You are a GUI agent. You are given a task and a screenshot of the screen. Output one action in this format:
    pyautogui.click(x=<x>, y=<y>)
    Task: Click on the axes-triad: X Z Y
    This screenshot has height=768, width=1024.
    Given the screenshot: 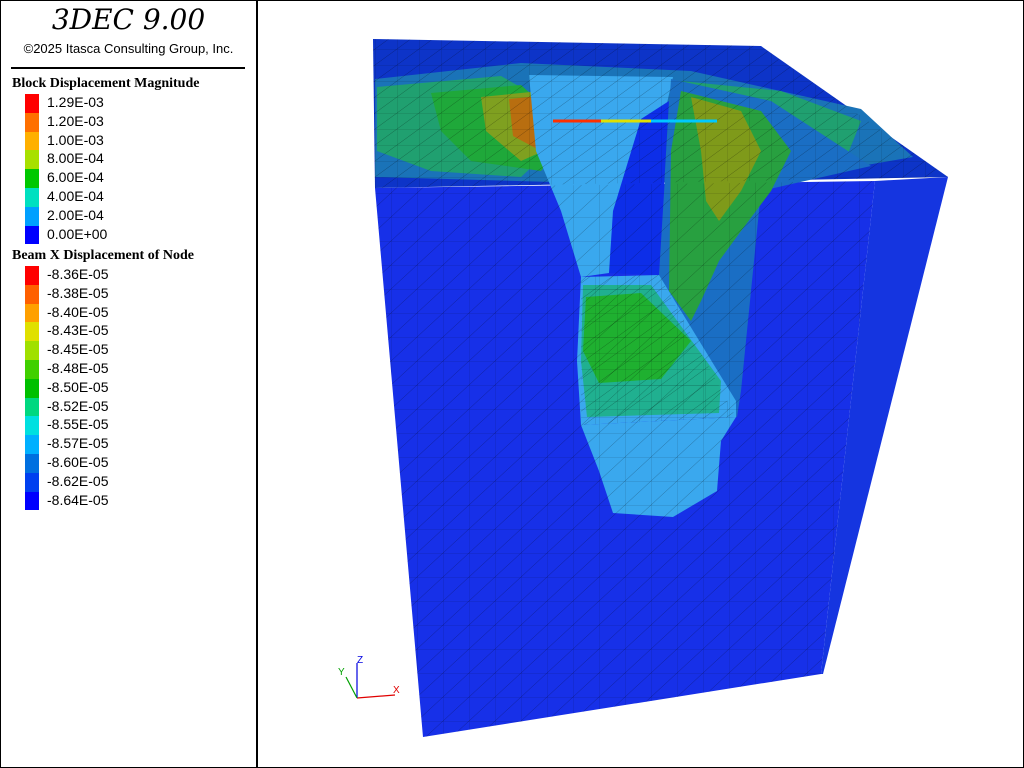 What is the action you would take?
    pyautogui.click(x=369, y=677)
    